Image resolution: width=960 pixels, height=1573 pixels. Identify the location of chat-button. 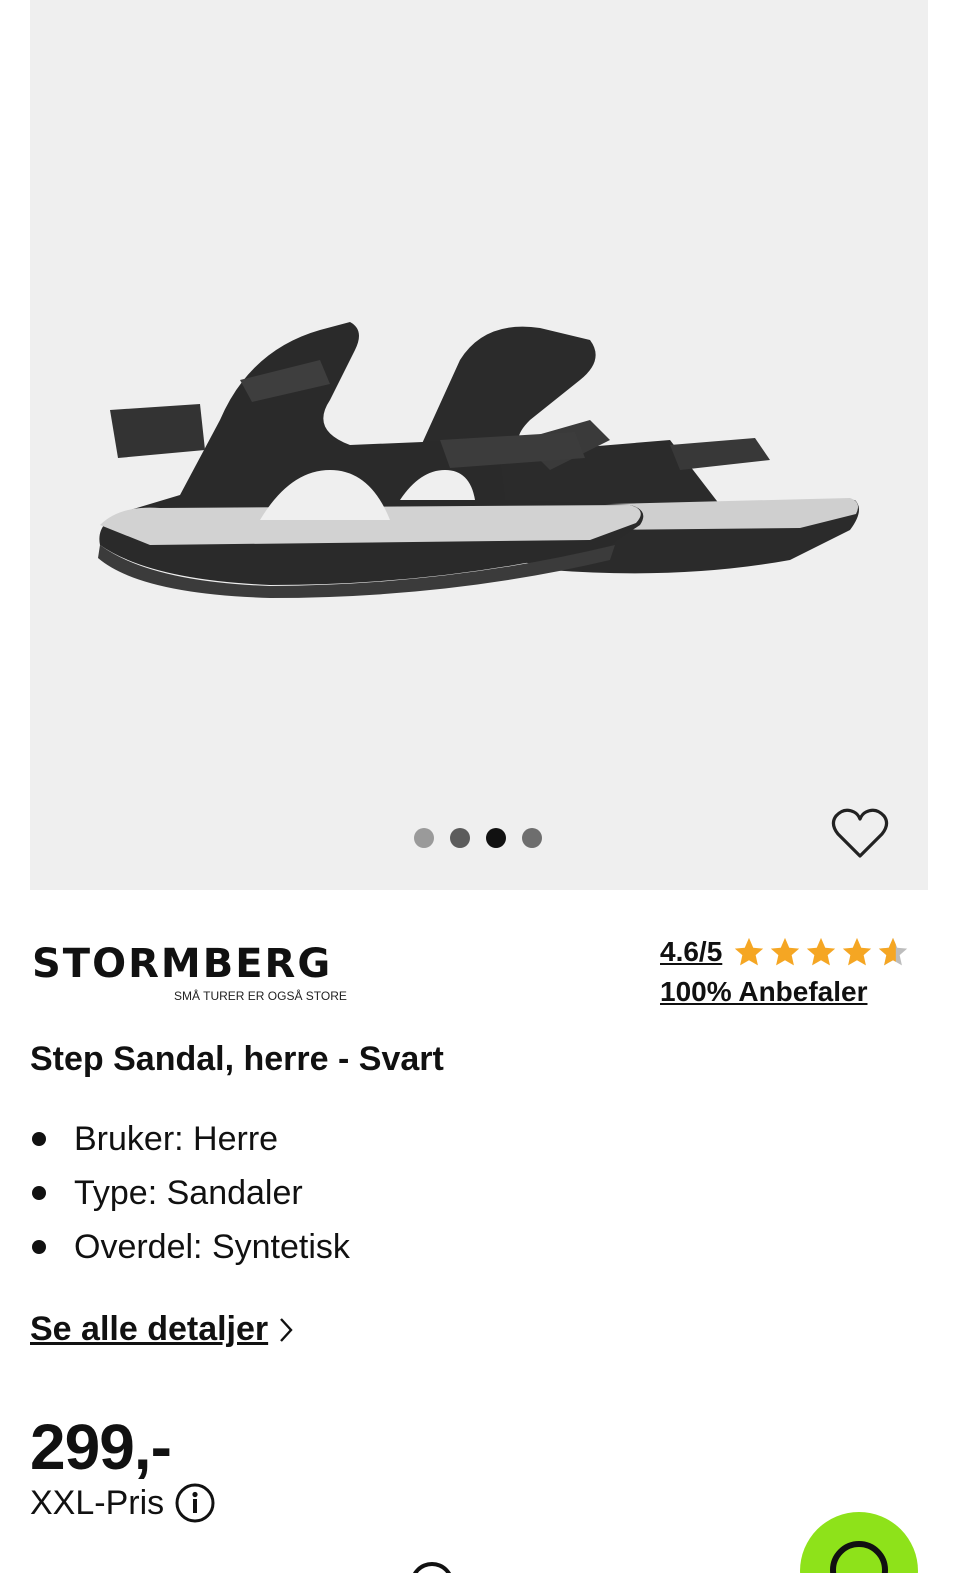
(859, 1542).